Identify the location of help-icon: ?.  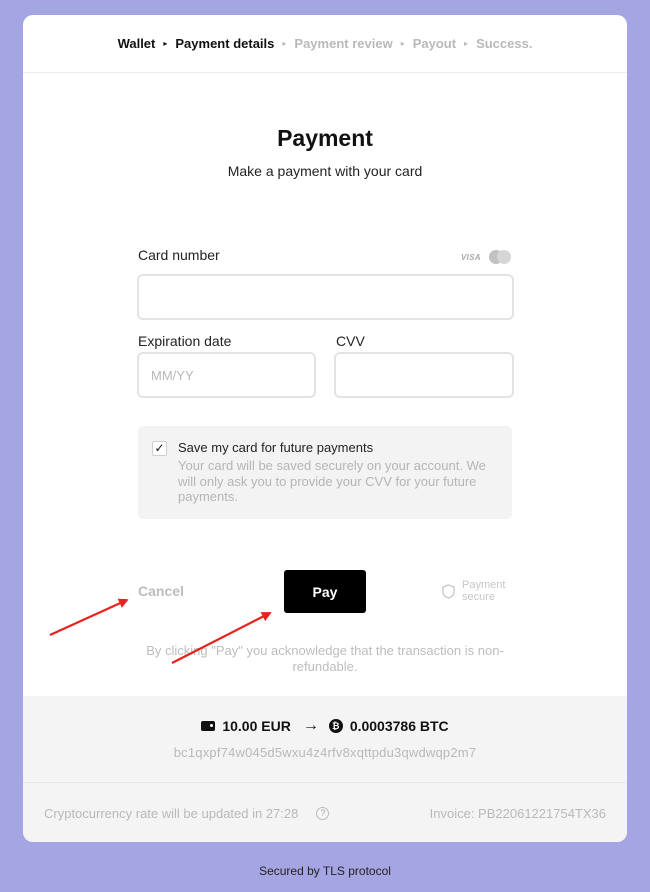
(323, 813).